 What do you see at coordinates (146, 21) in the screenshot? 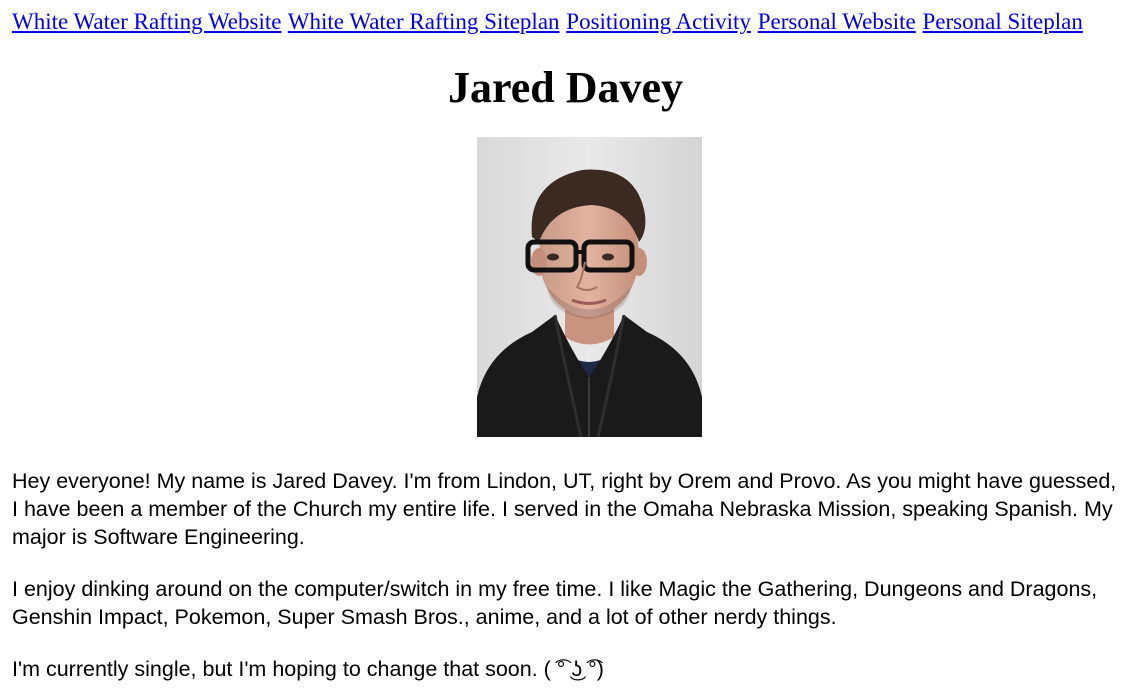
I see `nav-link-white-water-rafting-website: White Water Rafting Website` at bounding box center [146, 21].